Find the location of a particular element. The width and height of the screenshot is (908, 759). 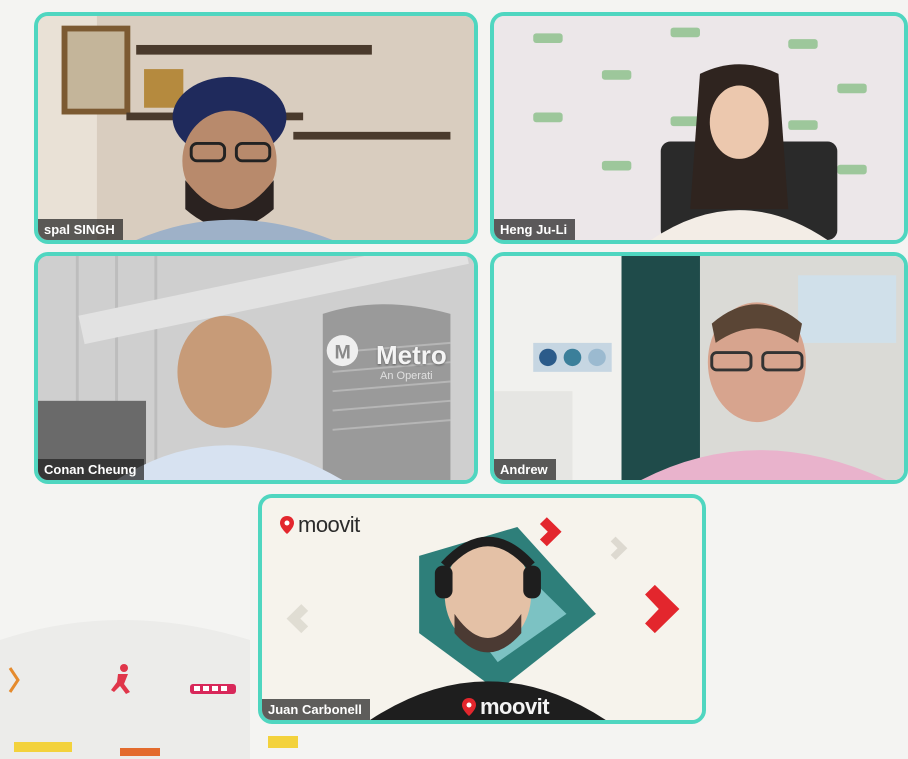

moovit-logo: moovit is located at coordinates (320, 525).